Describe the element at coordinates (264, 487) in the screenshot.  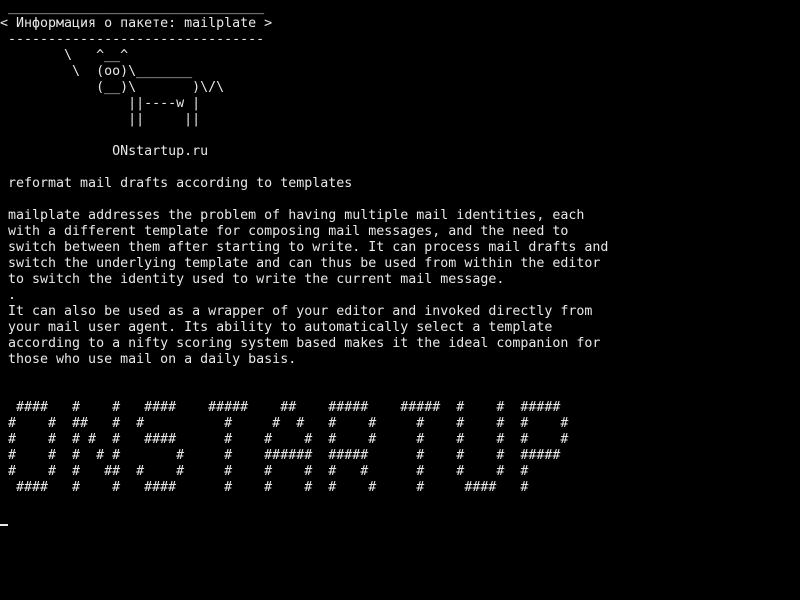
I see `ascii-banner-line: #### # # #### # # # # # # #### #` at that location.